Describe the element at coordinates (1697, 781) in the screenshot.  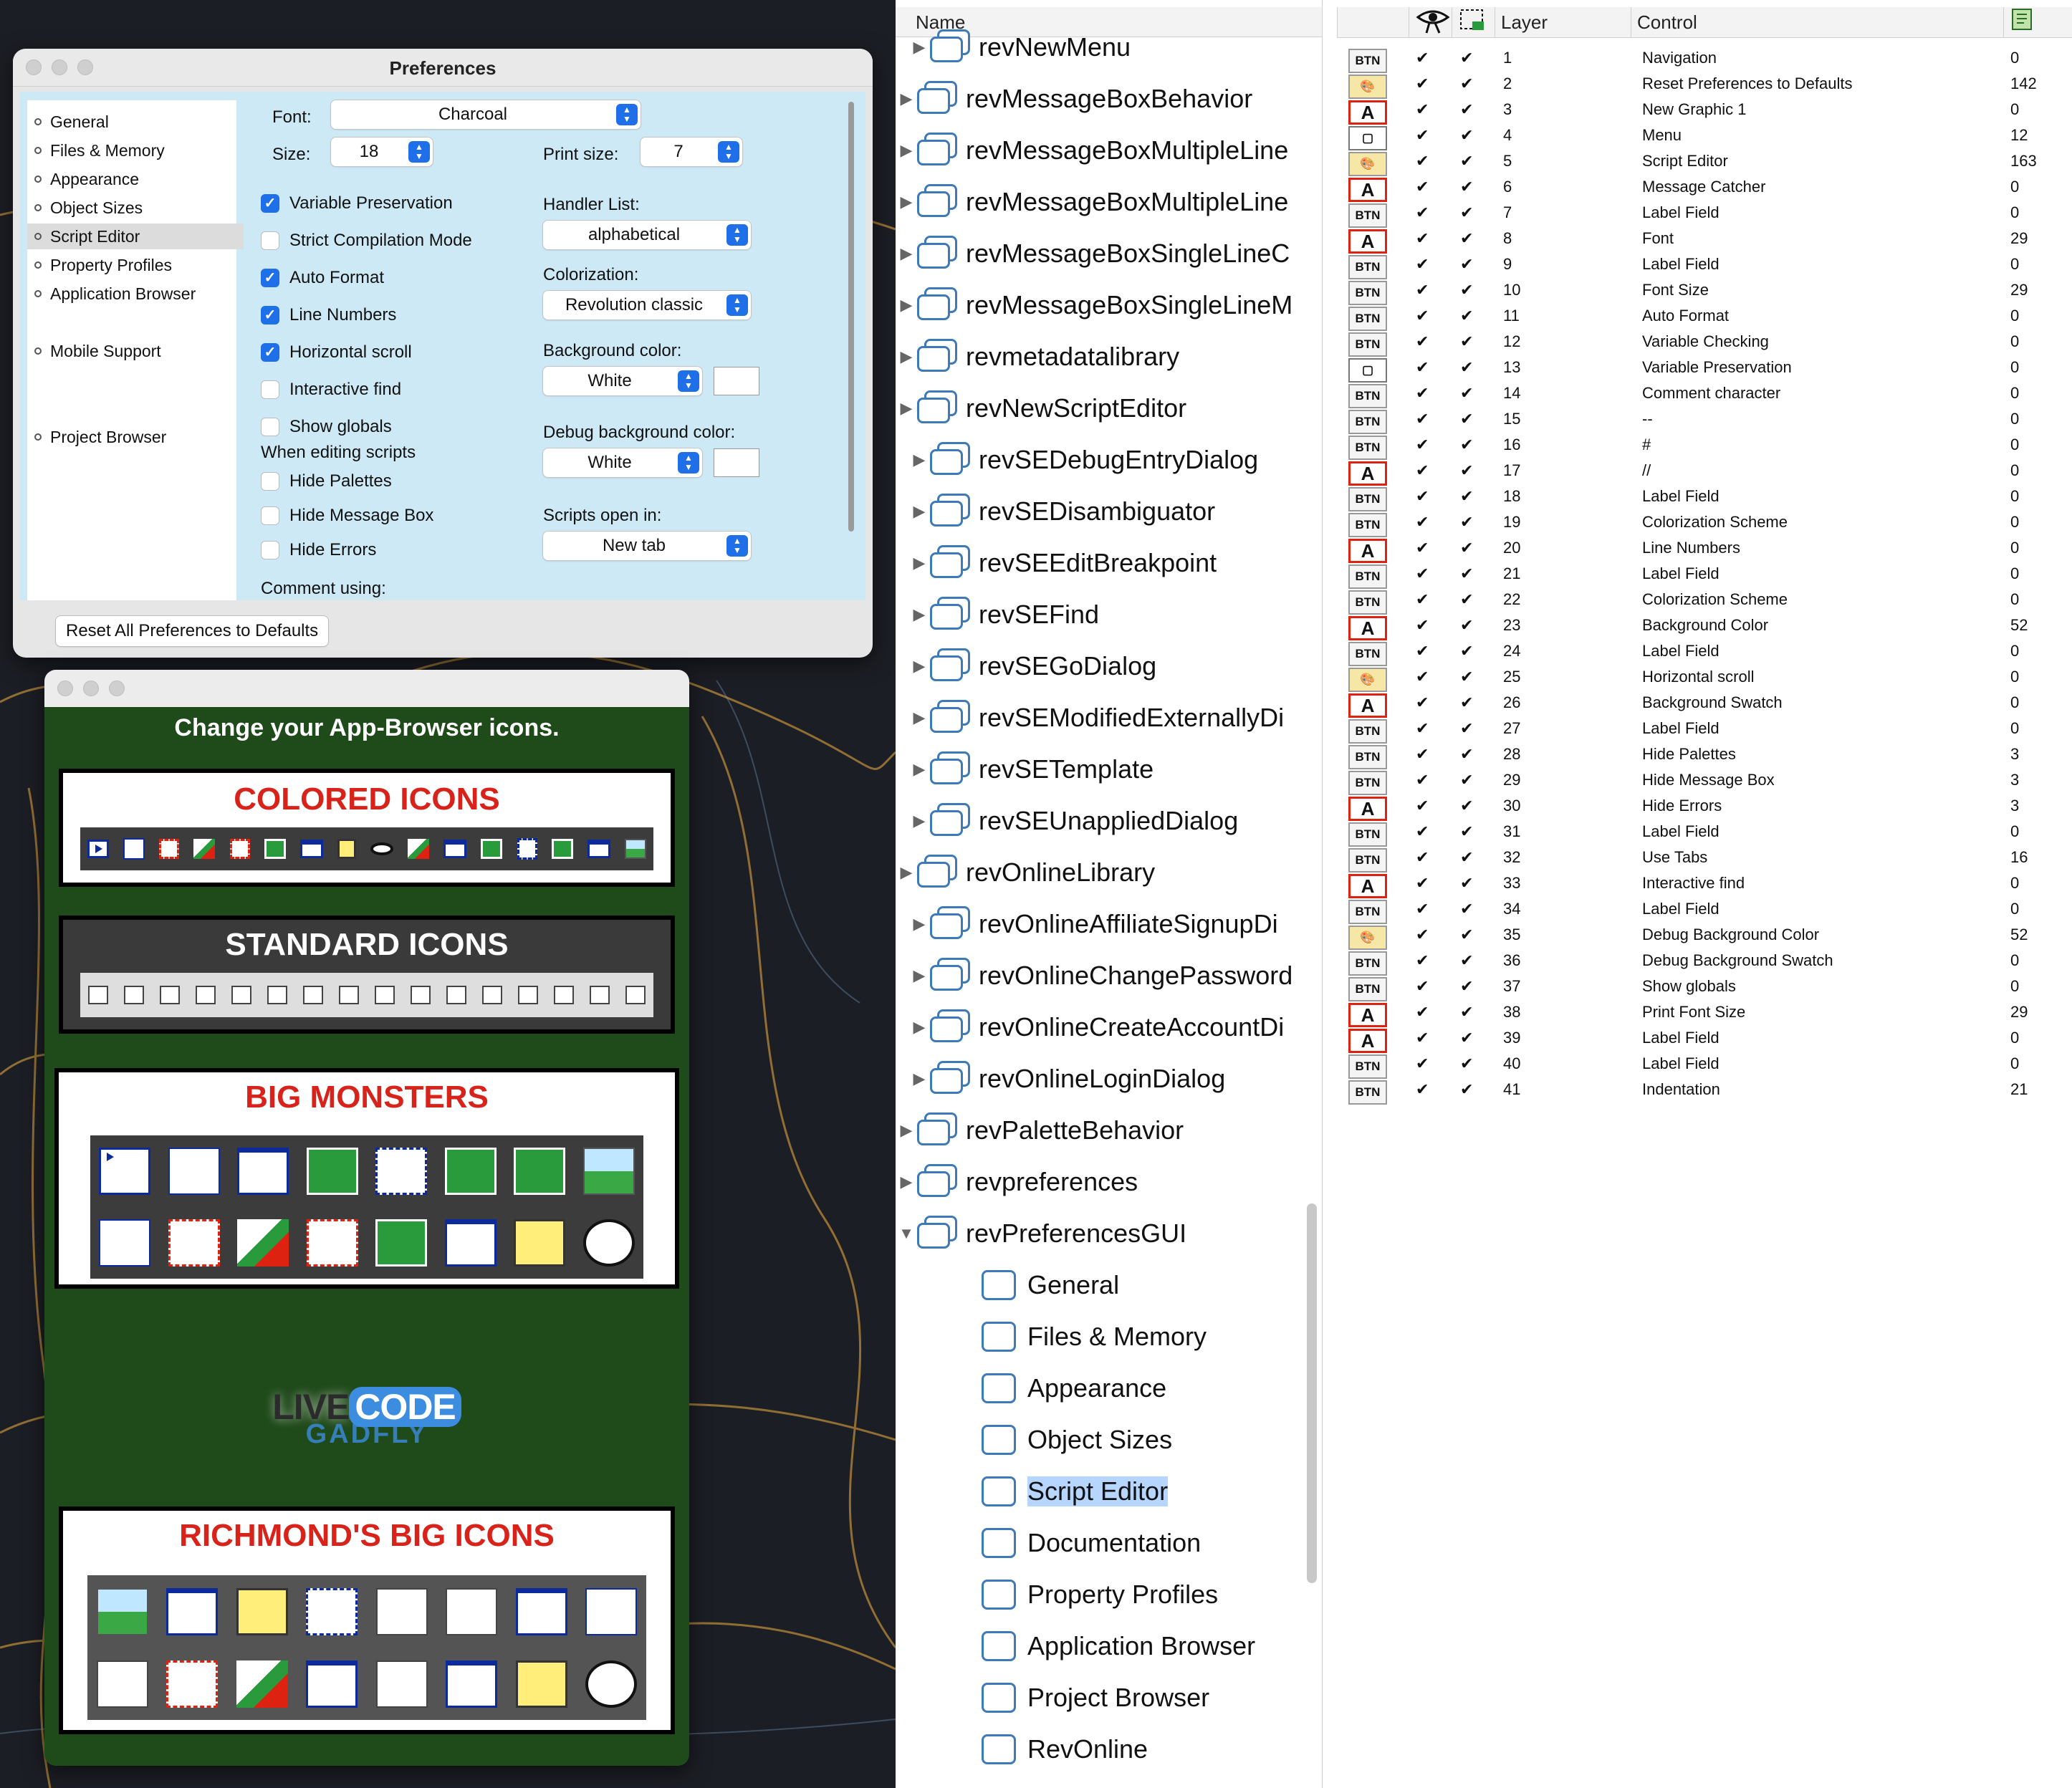
I see `control-row: BTN ✔ ✔ 29 Hide Message Box 3` at that location.